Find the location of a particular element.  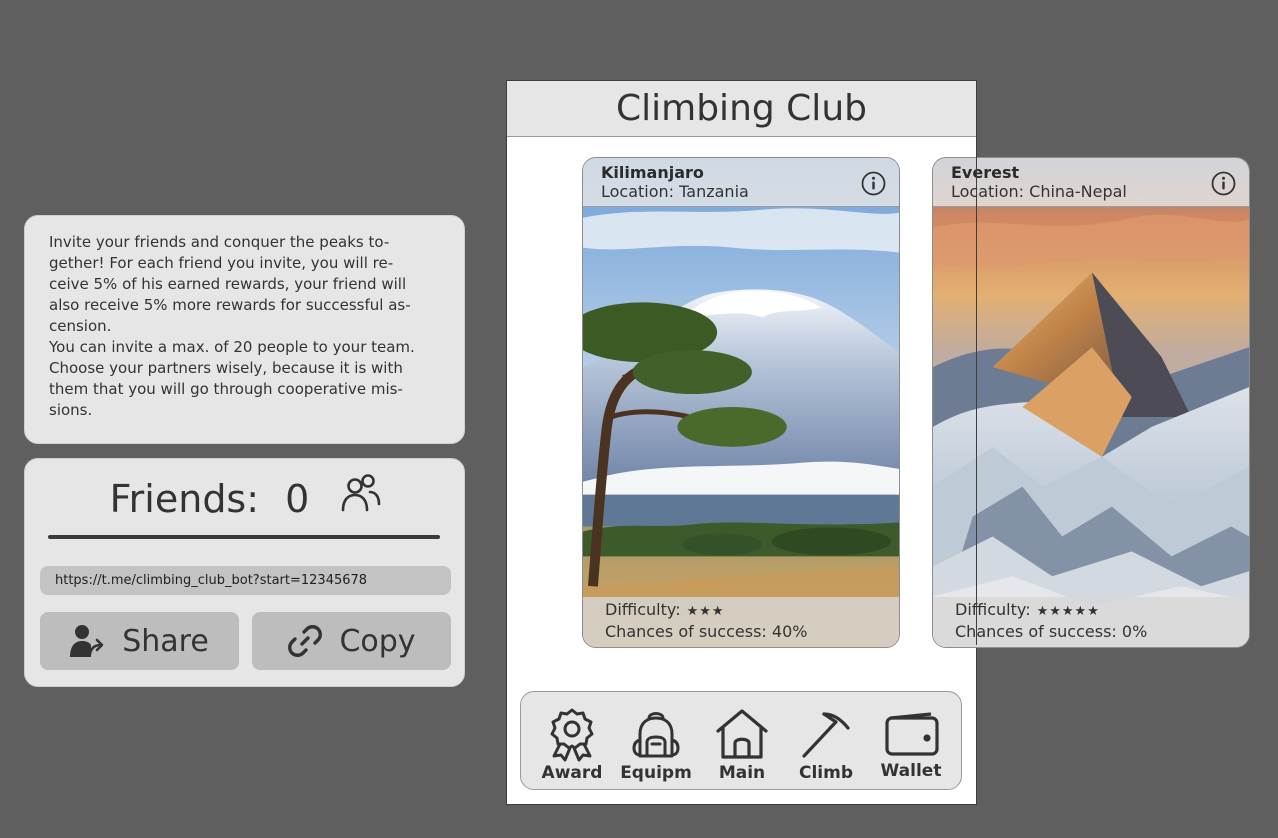

difficulty-stars: ★★★★★ is located at coordinates (1068, 611).